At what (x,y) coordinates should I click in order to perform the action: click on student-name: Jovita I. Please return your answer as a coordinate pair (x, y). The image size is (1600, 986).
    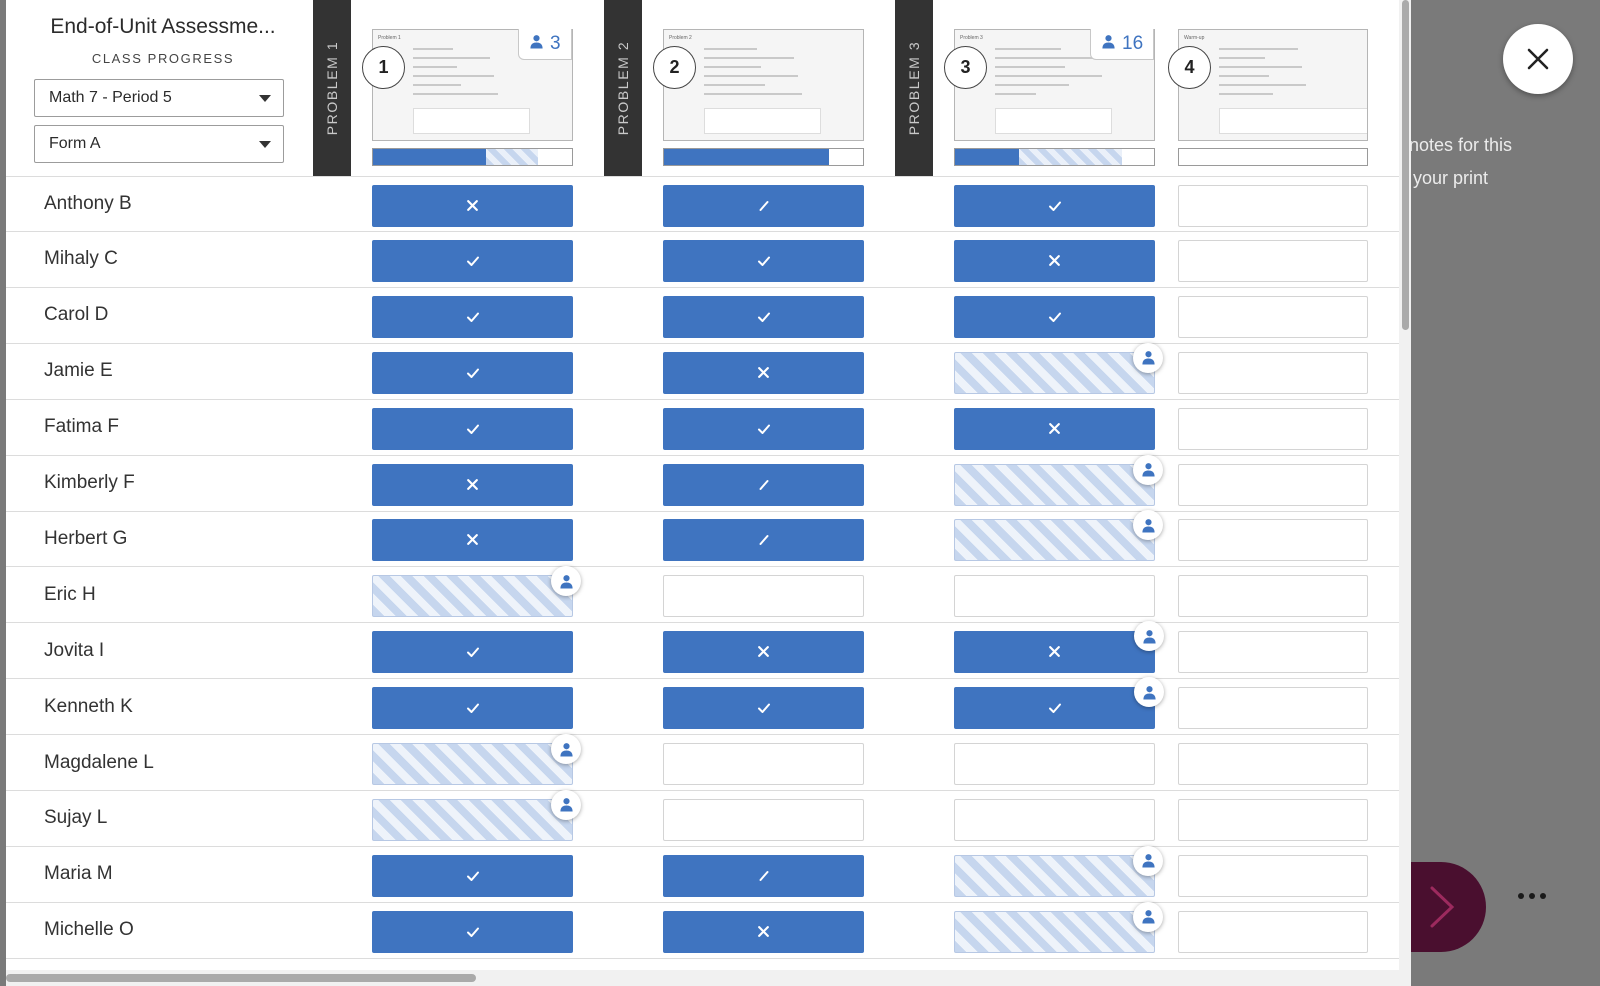
    Looking at the image, I should click on (74, 651).